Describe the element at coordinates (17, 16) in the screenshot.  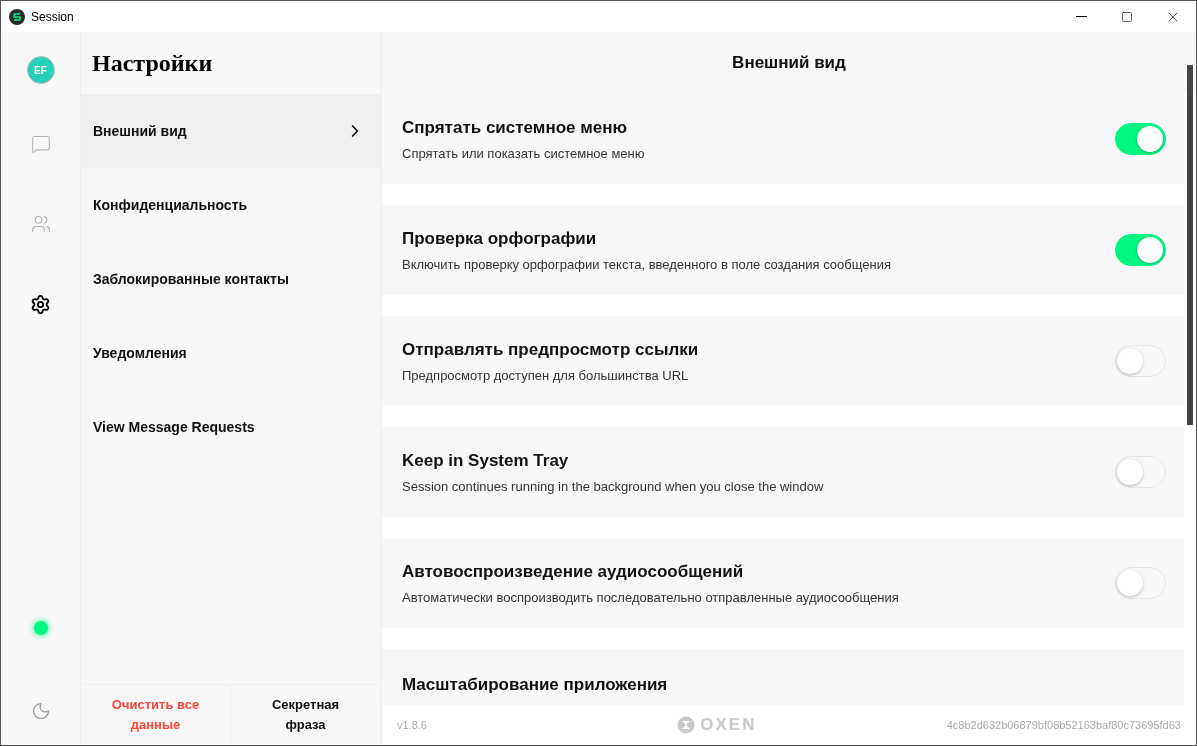
I see `app-logo-icon` at that location.